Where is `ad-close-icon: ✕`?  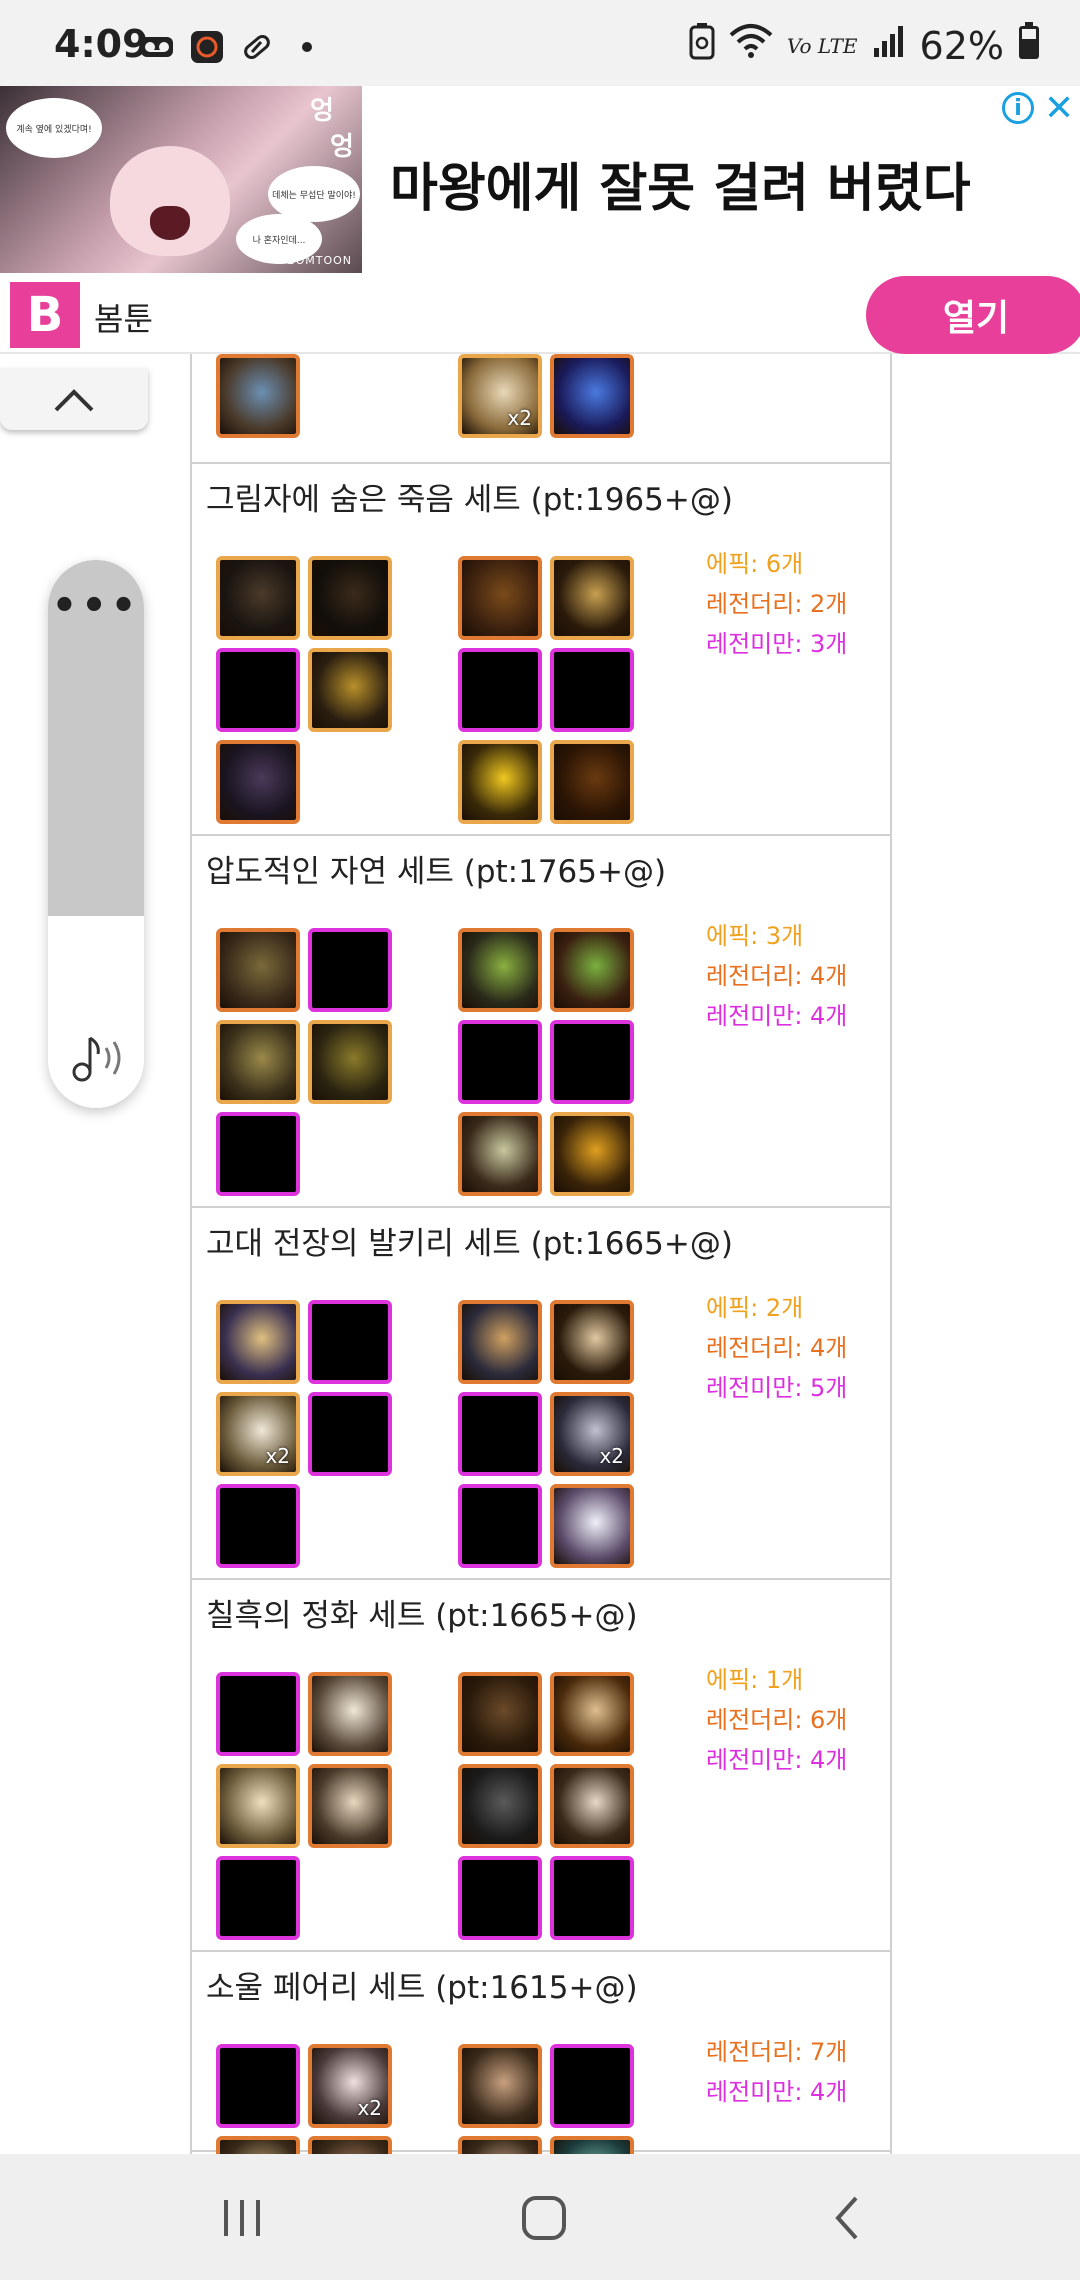
ad-close-icon: ✕ is located at coordinates (1059, 108).